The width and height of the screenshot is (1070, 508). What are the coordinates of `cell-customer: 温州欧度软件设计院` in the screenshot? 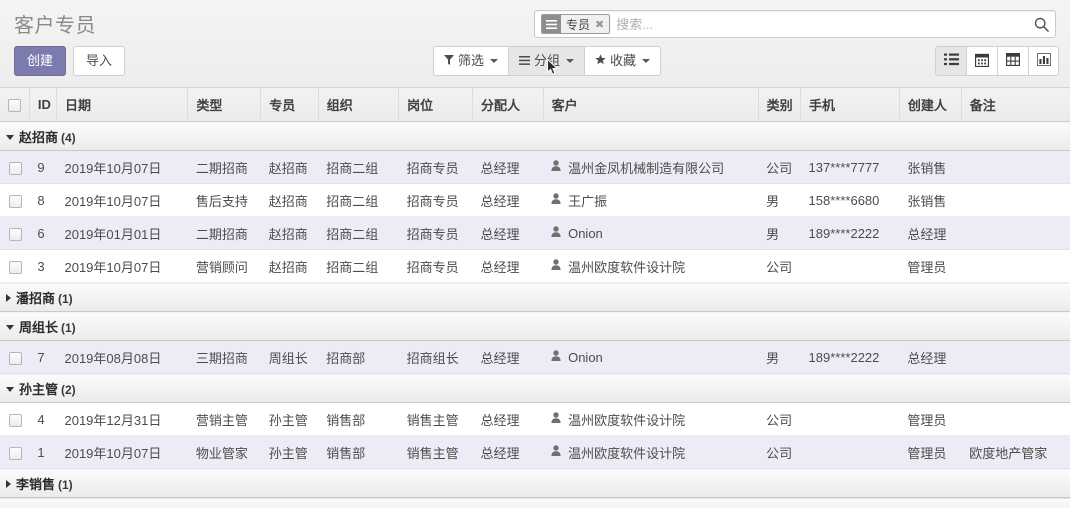 It's located at (651, 419).